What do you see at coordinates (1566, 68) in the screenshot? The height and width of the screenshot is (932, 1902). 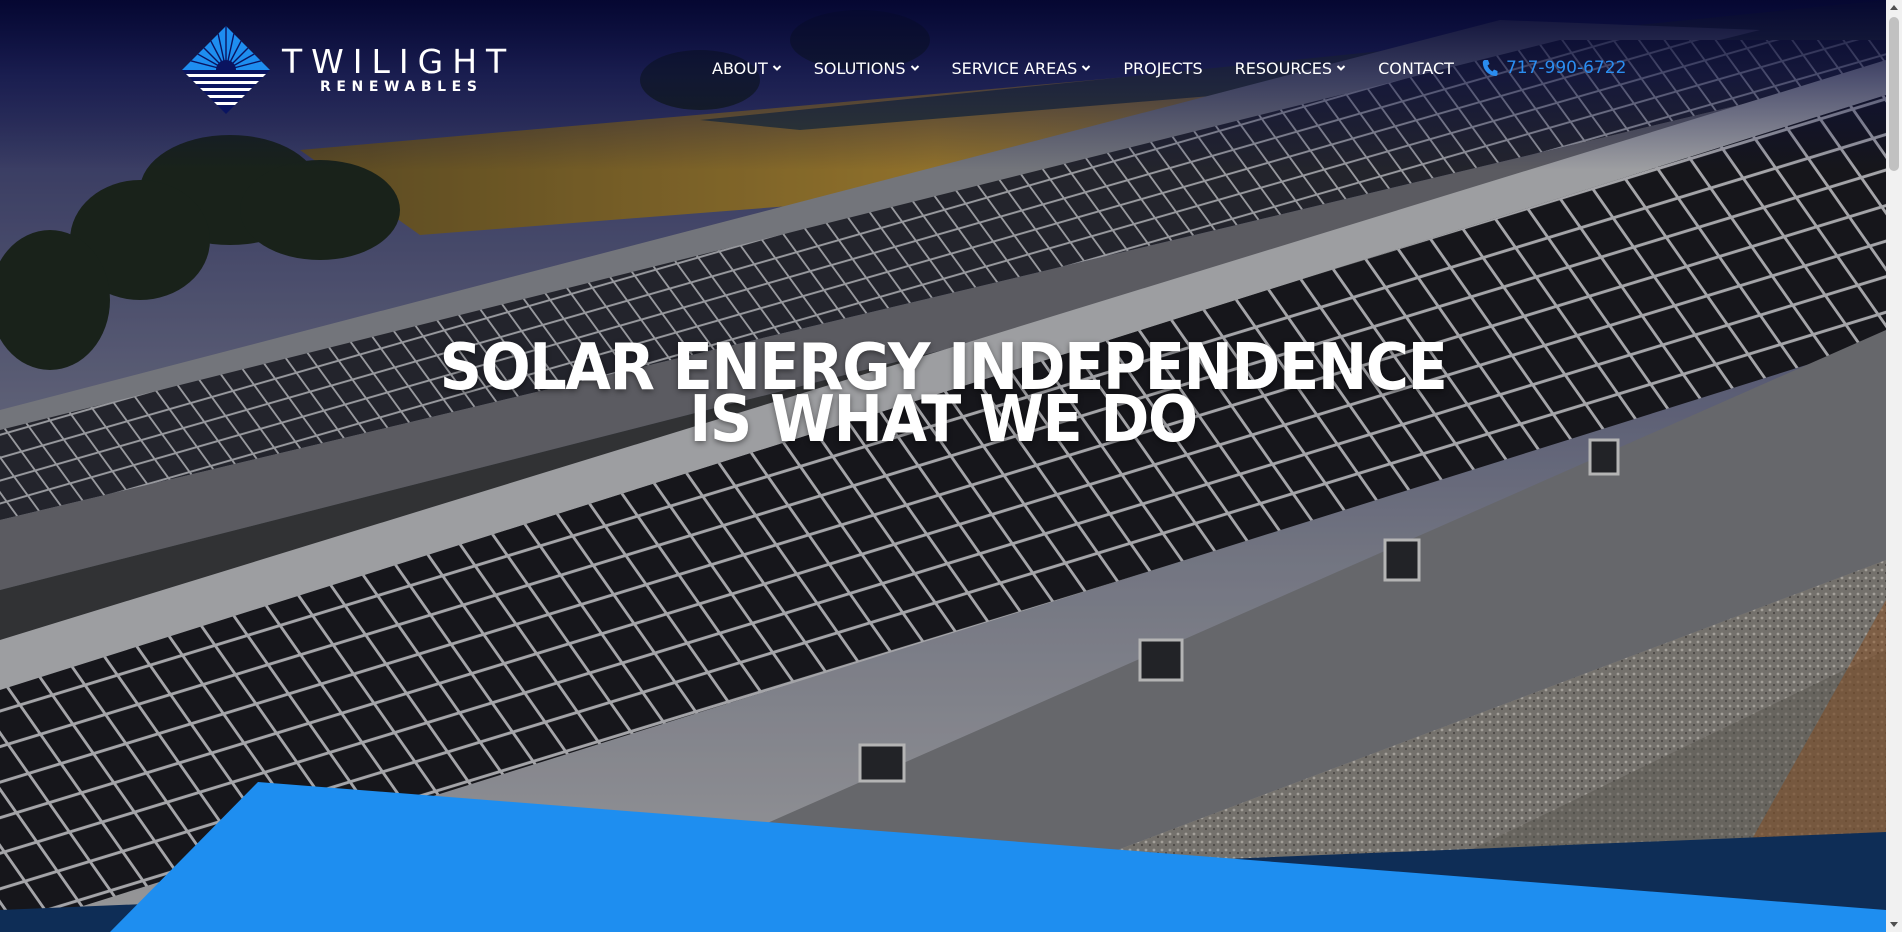 I see `phone-number: 717-990-6722` at bounding box center [1566, 68].